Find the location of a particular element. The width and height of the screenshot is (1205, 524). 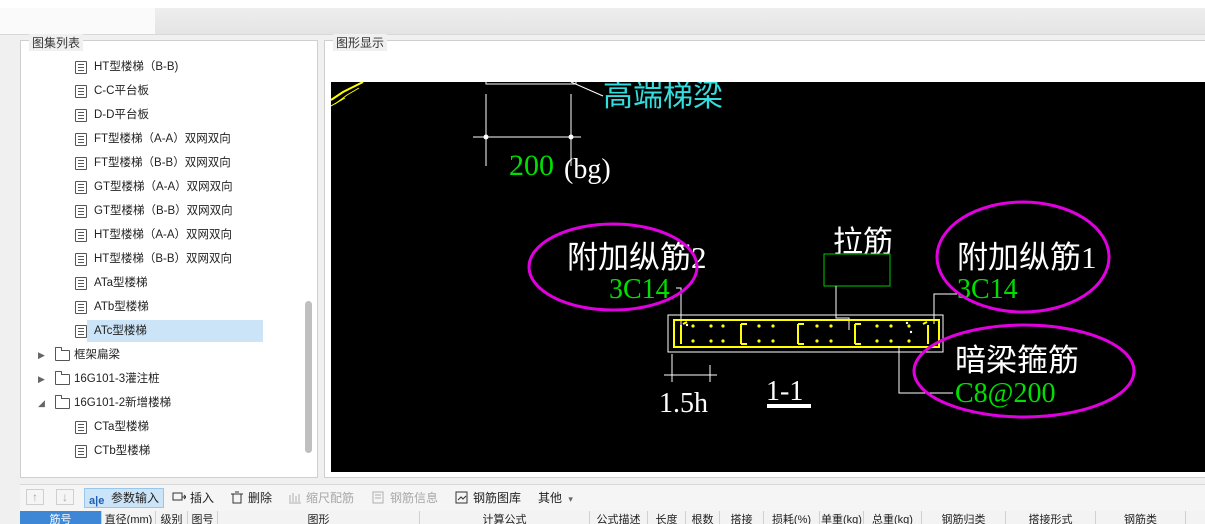

tree-file-item: HT型楼梯（A-A）双网双向 is located at coordinates (161, 235).